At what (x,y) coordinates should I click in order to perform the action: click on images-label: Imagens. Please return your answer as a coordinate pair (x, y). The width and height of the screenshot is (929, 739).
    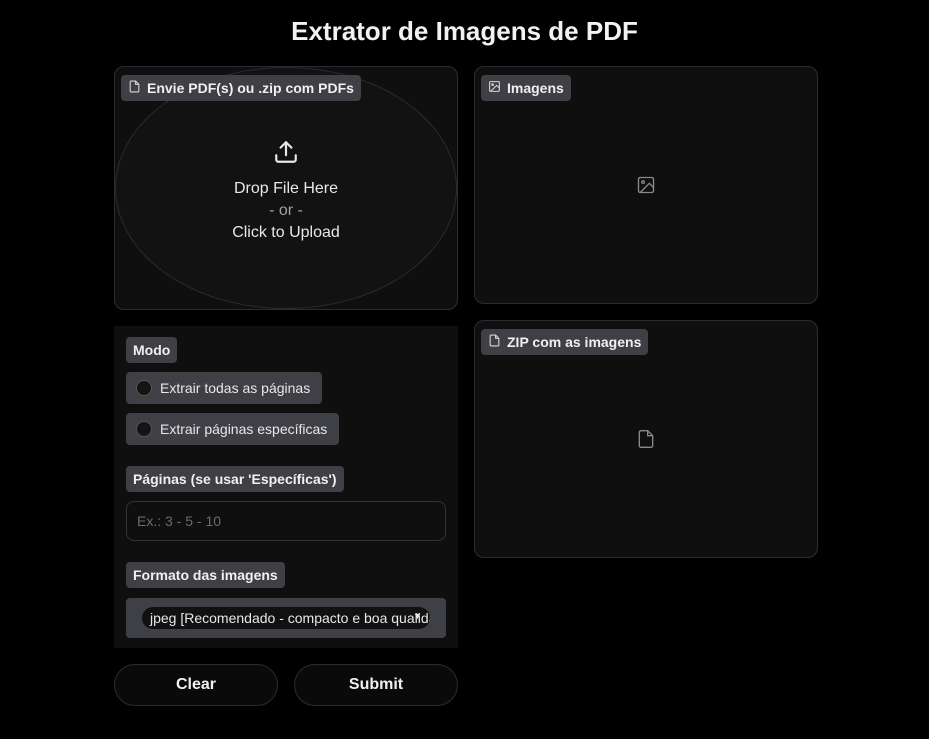
    Looking at the image, I should click on (535, 88).